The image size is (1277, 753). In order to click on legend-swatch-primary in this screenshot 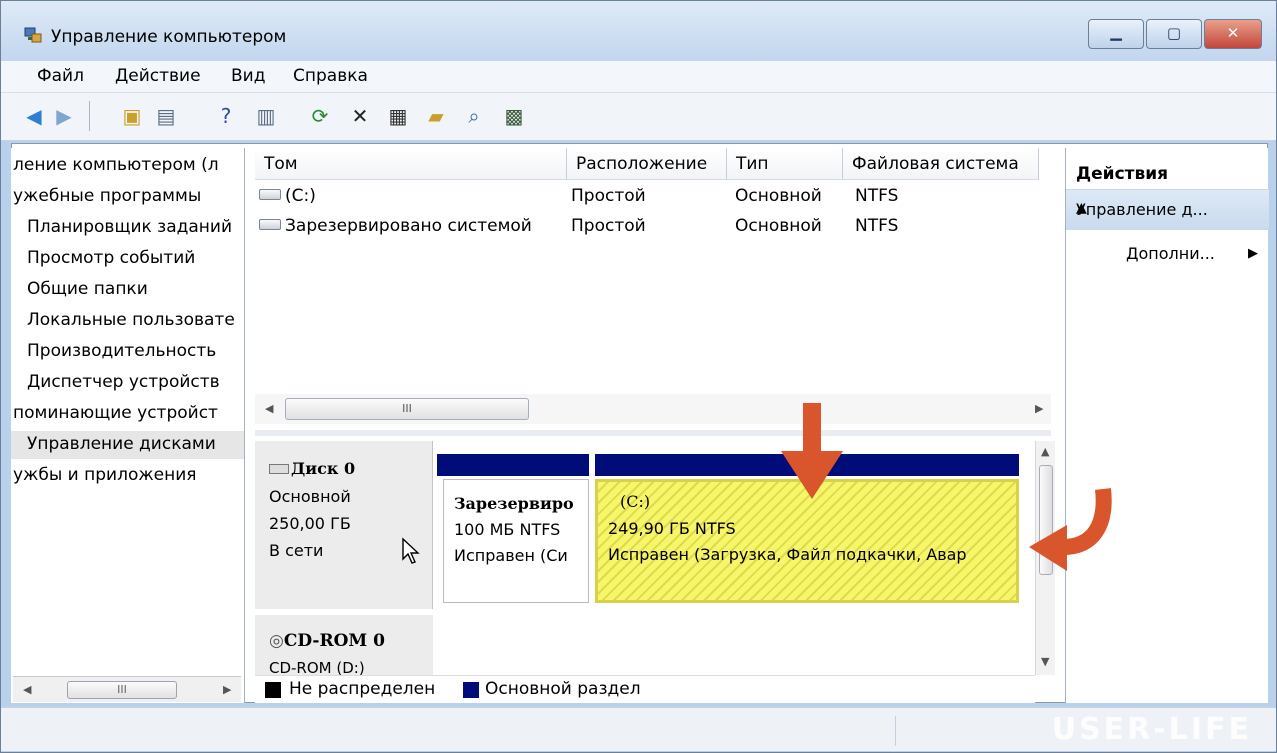, I will do `click(471, 690)`.